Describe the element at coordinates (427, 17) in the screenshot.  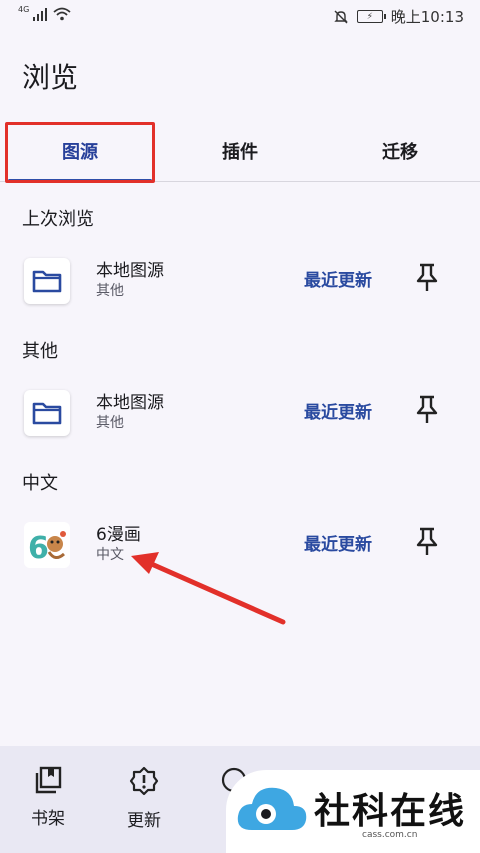
I see `clock: 晚上10:13` at that location.